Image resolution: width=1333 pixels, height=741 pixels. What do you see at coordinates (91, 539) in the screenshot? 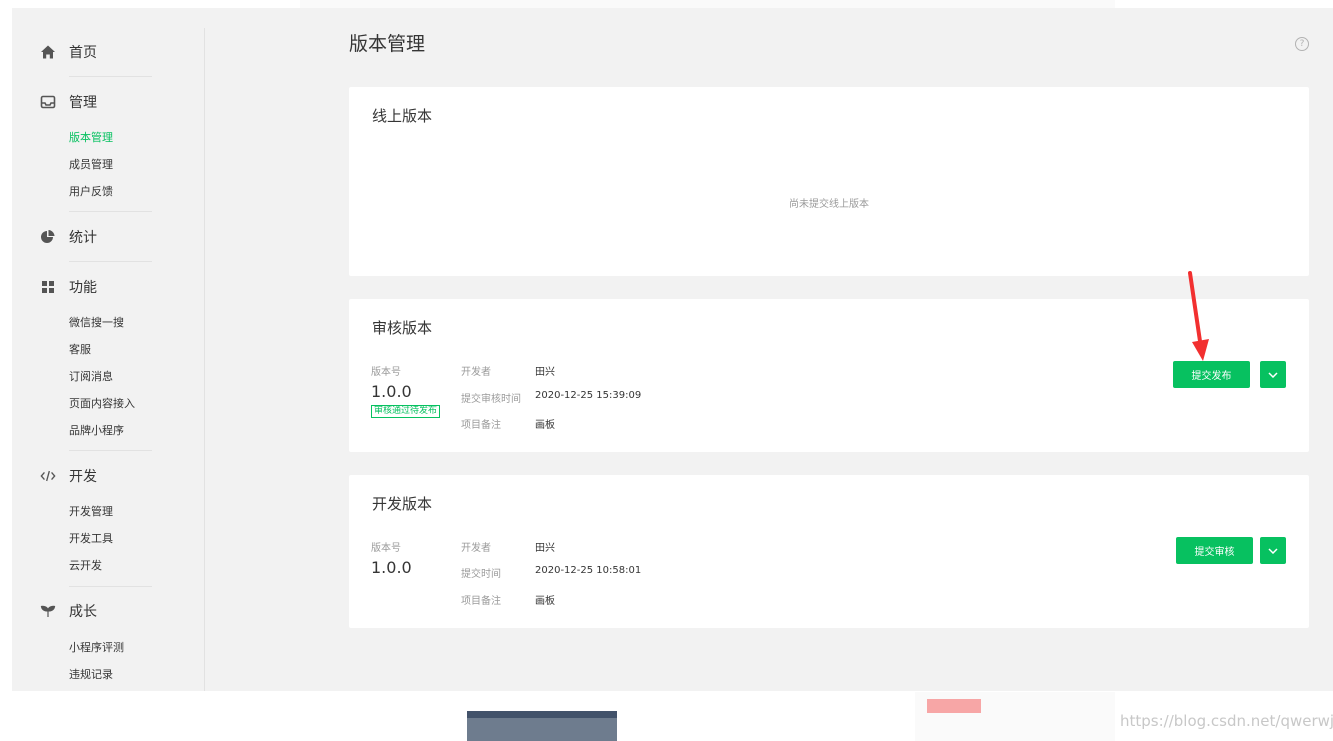
I see `sidebar-item-dev-tools: 开发工具` at bounding box center [91, 539].